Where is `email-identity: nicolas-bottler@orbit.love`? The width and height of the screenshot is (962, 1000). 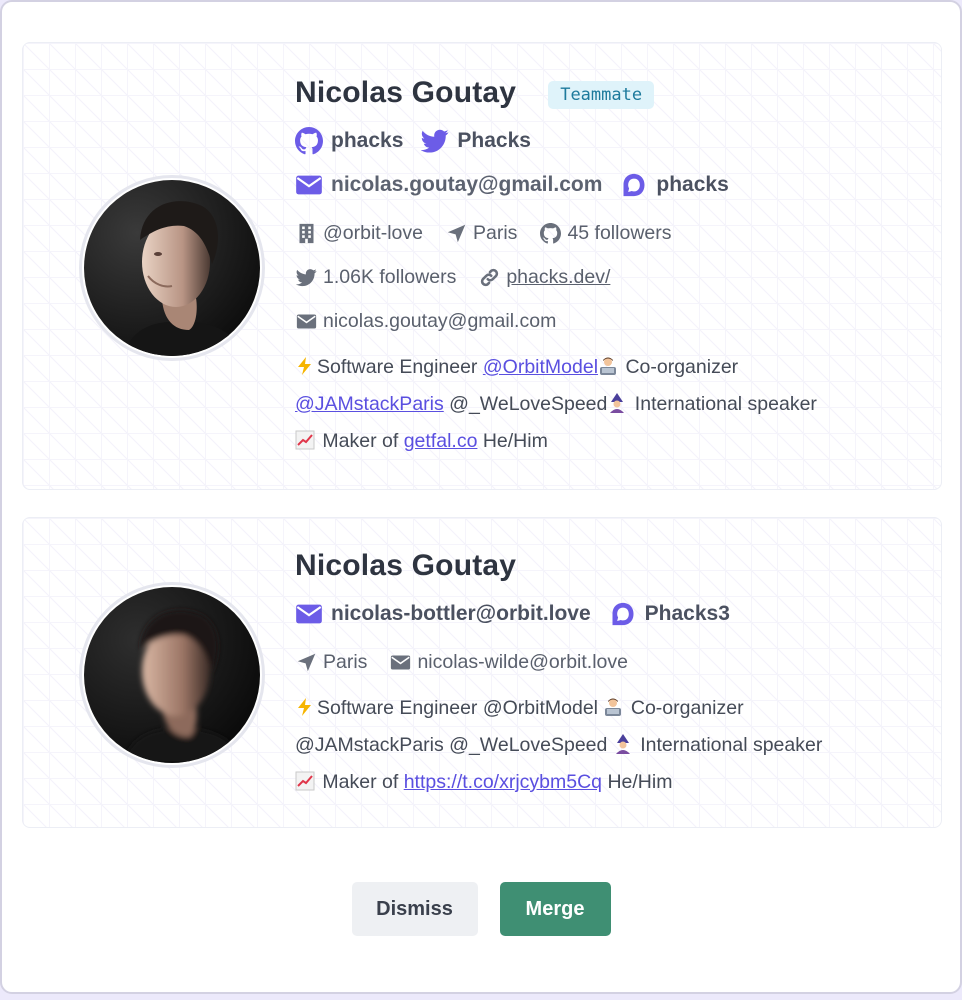
email-identity: nicolas-bottler@orbit.love is located at coordinates (443, 614).